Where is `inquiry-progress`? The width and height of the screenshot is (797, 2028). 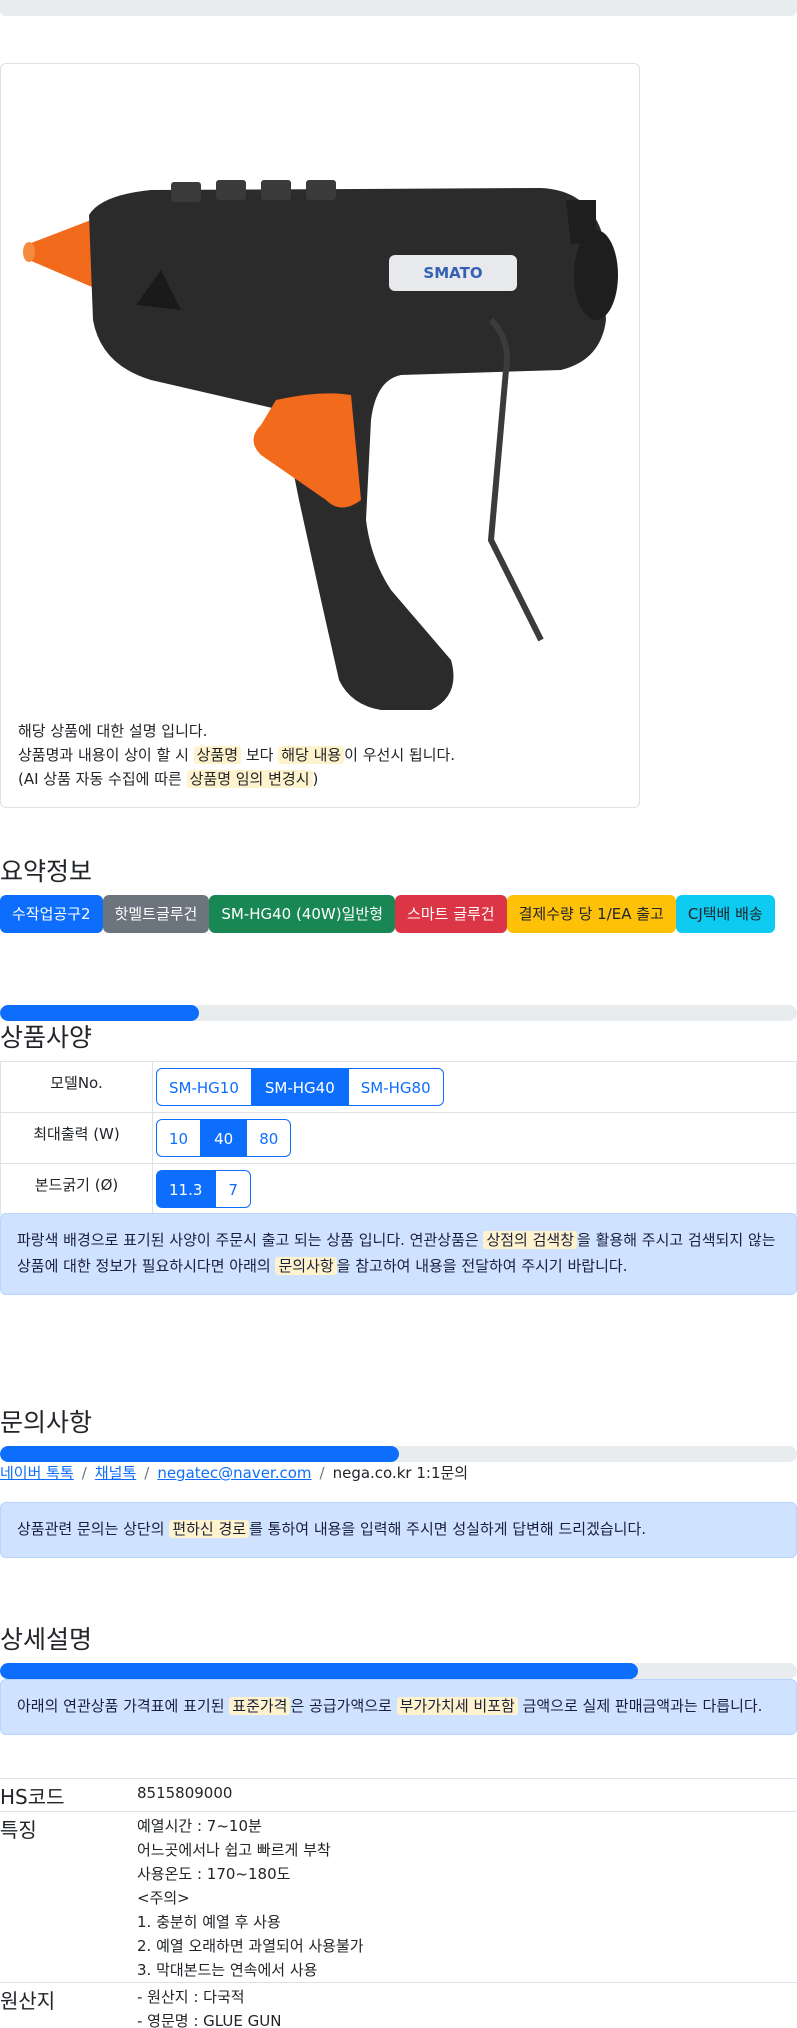
inquiry-progress is located at coordinates (398, 1454).